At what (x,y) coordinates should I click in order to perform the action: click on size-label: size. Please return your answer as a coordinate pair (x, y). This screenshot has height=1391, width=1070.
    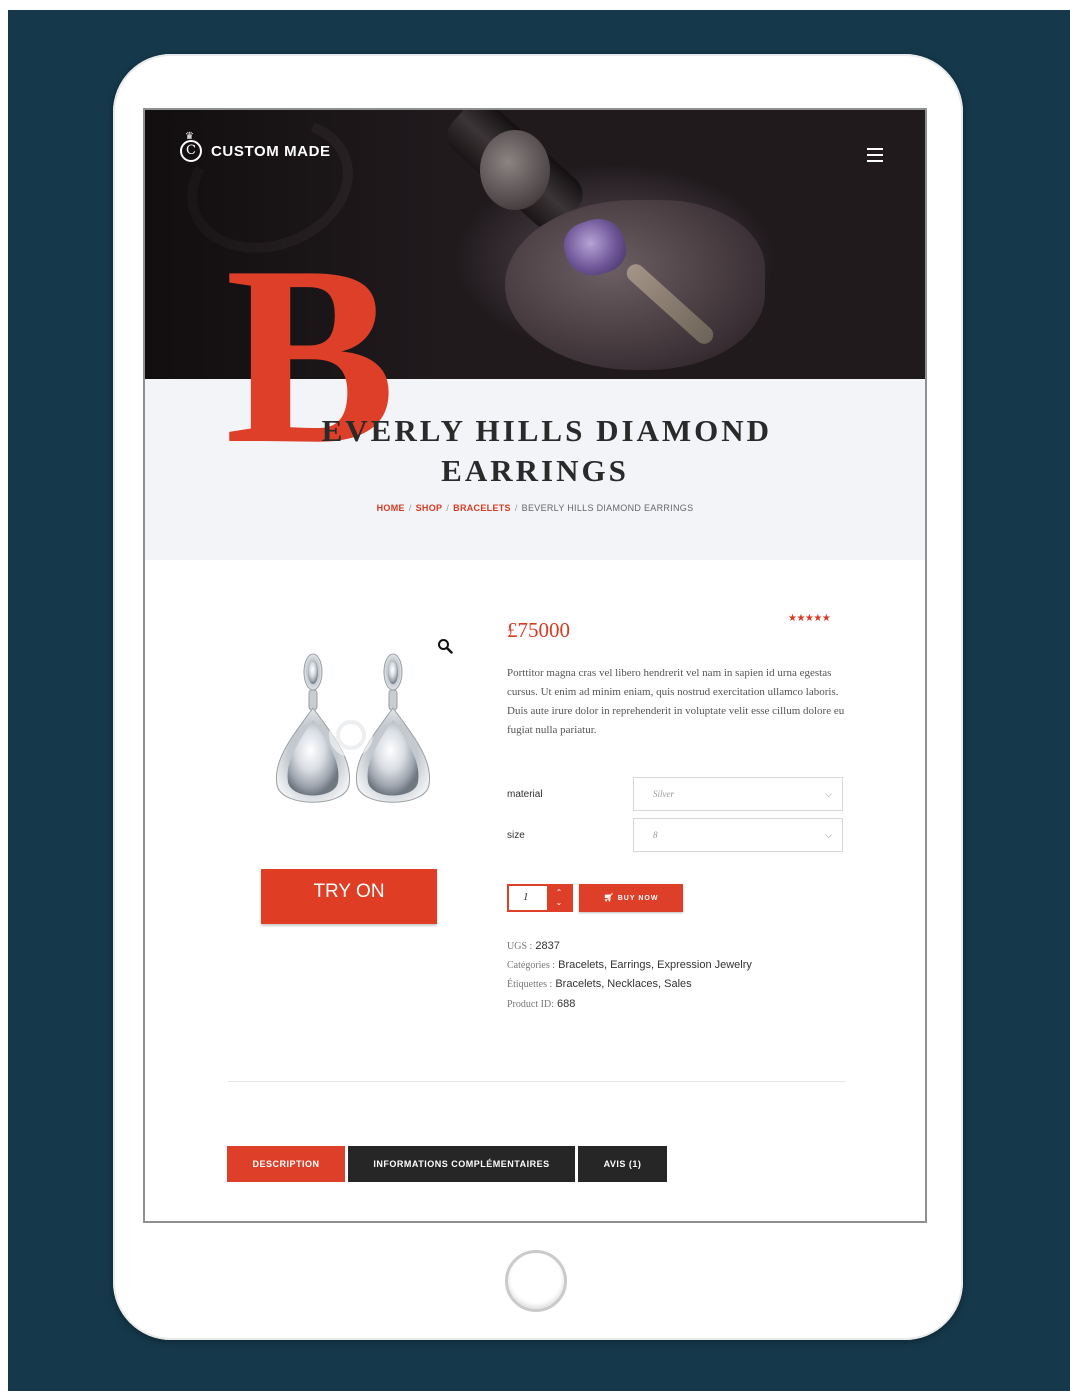
    Looking at the image, I should click on (516, 835).